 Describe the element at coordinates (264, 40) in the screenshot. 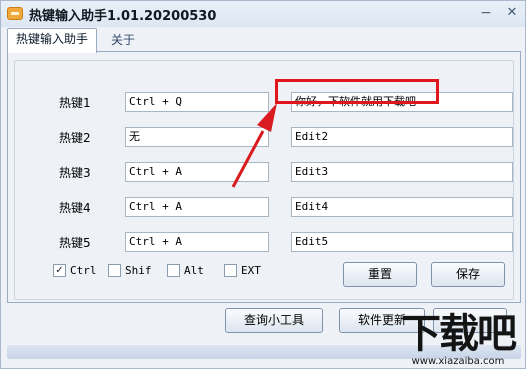

I see `tab-strip: 热键输入助手 关于` at that location.